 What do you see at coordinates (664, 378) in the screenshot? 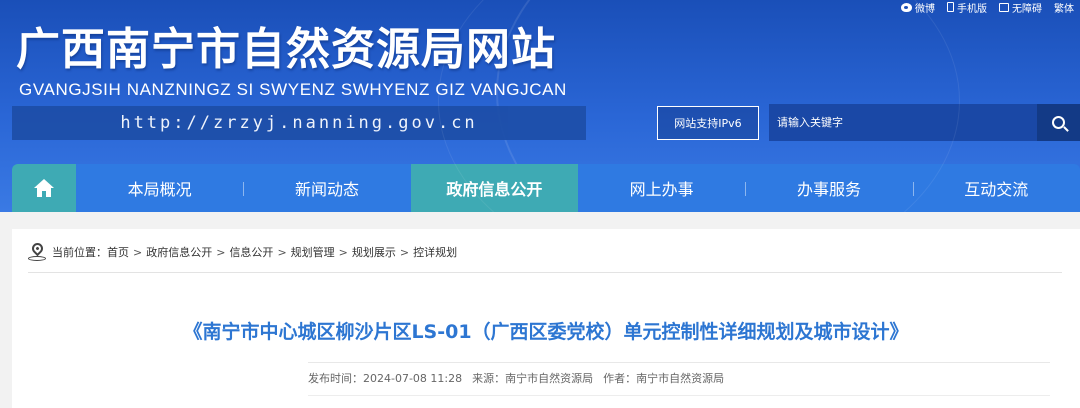
I see `article-author: 作者：南宁市自然资源局` at bounding box center [664, 378].